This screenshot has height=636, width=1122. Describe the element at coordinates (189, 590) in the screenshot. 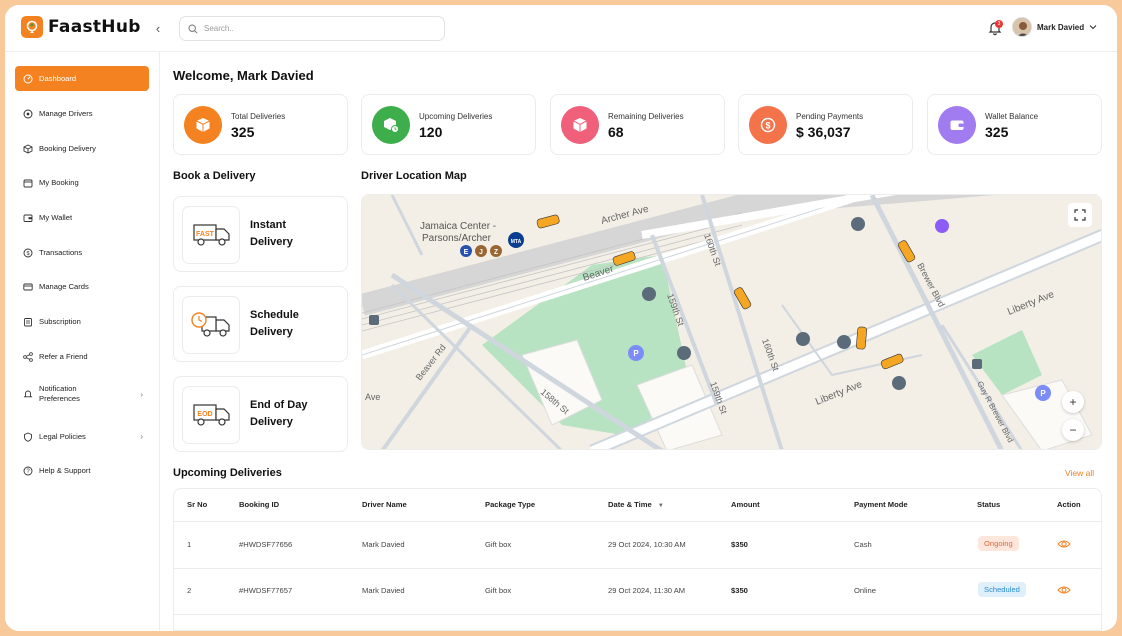

I see `cell-sr: 2` at that location.